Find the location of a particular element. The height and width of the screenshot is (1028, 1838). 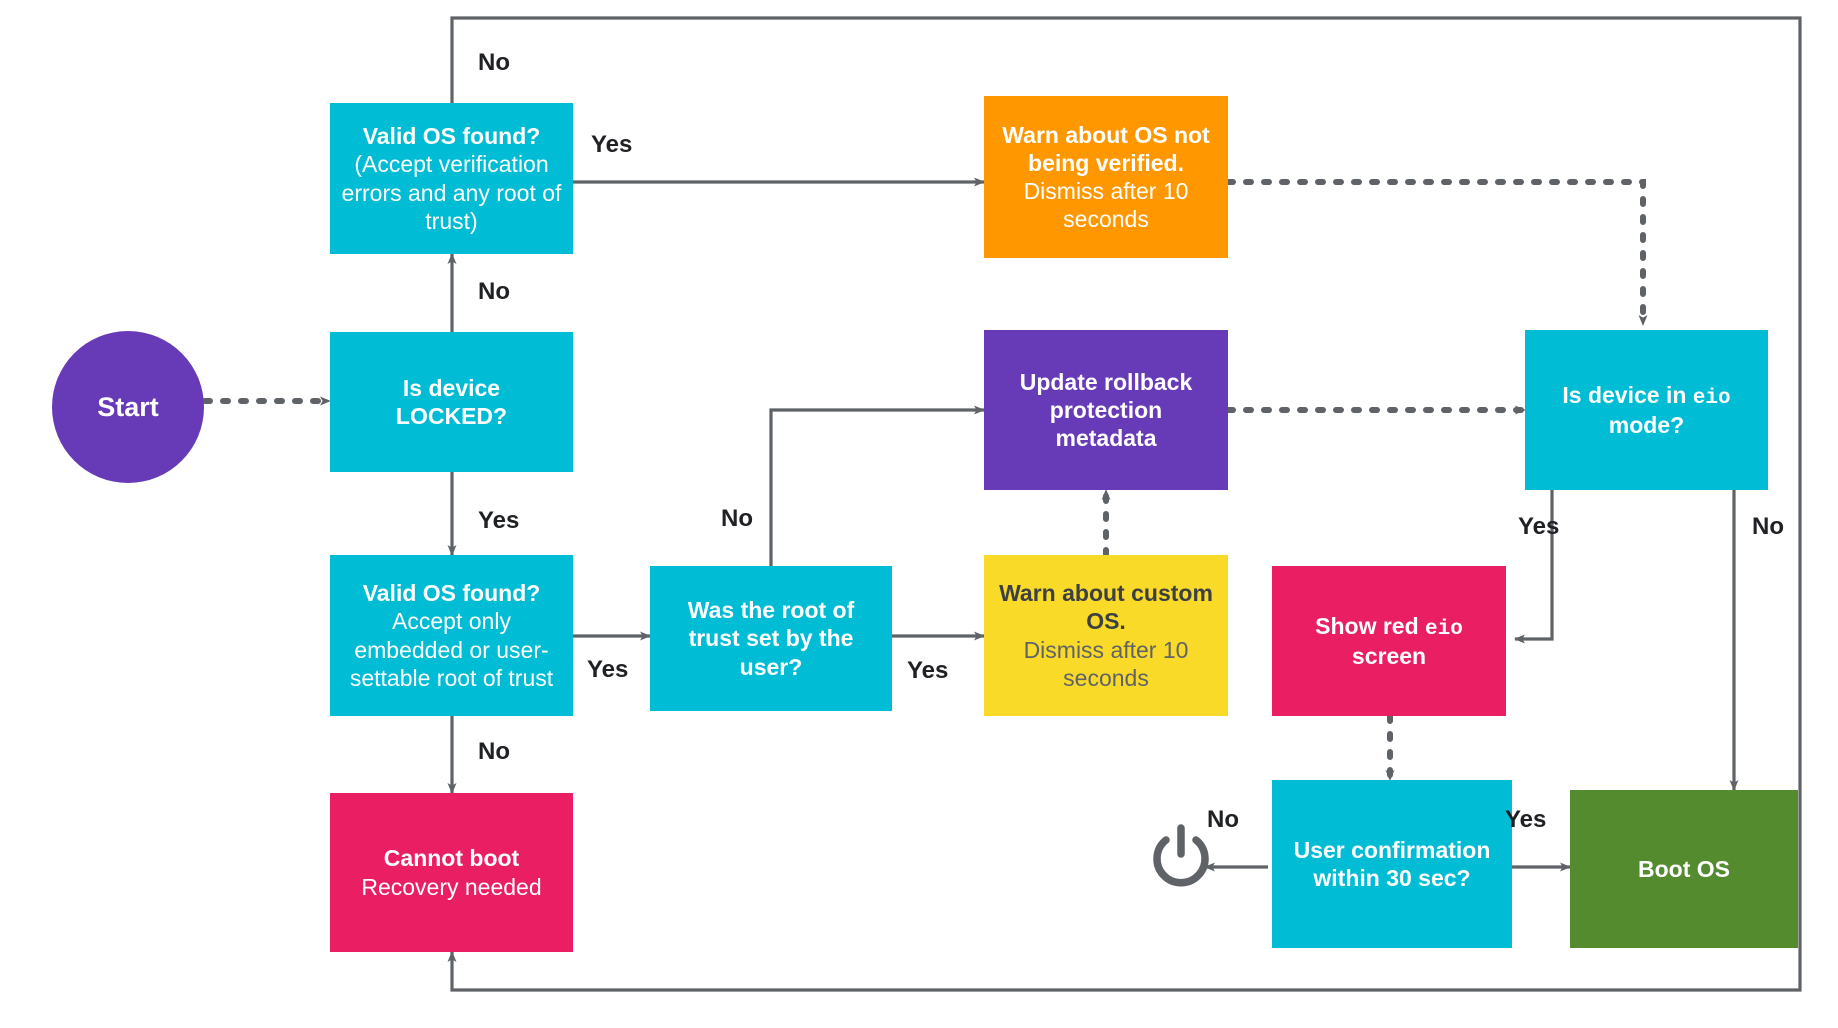

node-start: Start is located at coordinates (128, 407).